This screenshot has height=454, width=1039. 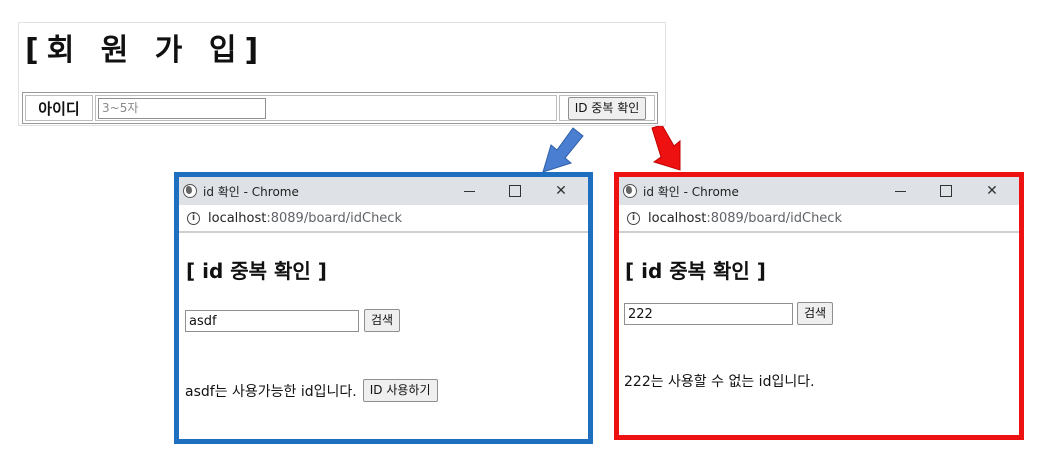 I want to click on result-message: asdf는 사용가능한 id입니다., so click(x=271, y=391).